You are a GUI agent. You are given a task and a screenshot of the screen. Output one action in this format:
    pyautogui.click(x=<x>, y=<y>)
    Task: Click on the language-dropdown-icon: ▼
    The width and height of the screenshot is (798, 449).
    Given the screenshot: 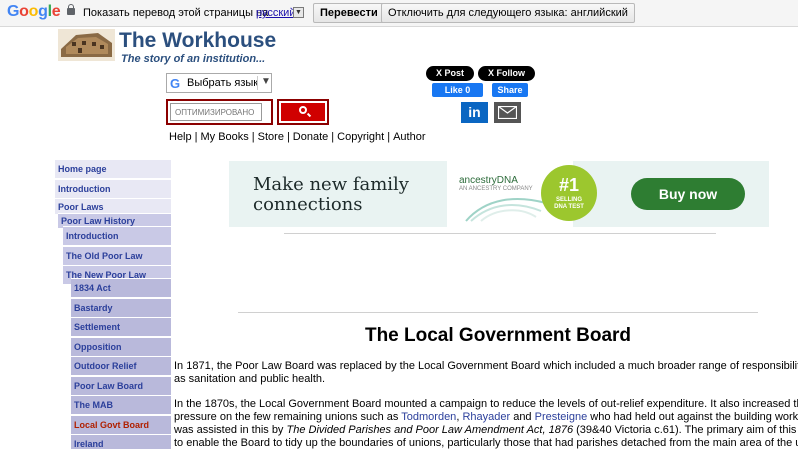 What is the action you would take?
    pyautogui.click(x=298, y=12)
    